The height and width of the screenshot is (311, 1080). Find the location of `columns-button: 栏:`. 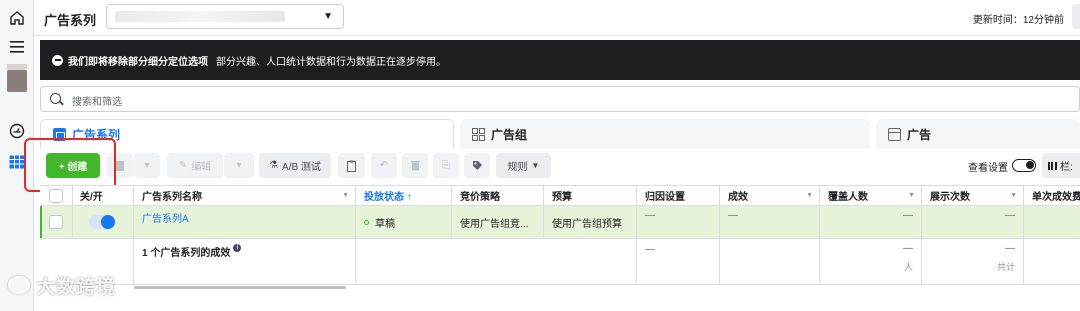

columns-button: 栏: is located at coordinates (1061, 165).